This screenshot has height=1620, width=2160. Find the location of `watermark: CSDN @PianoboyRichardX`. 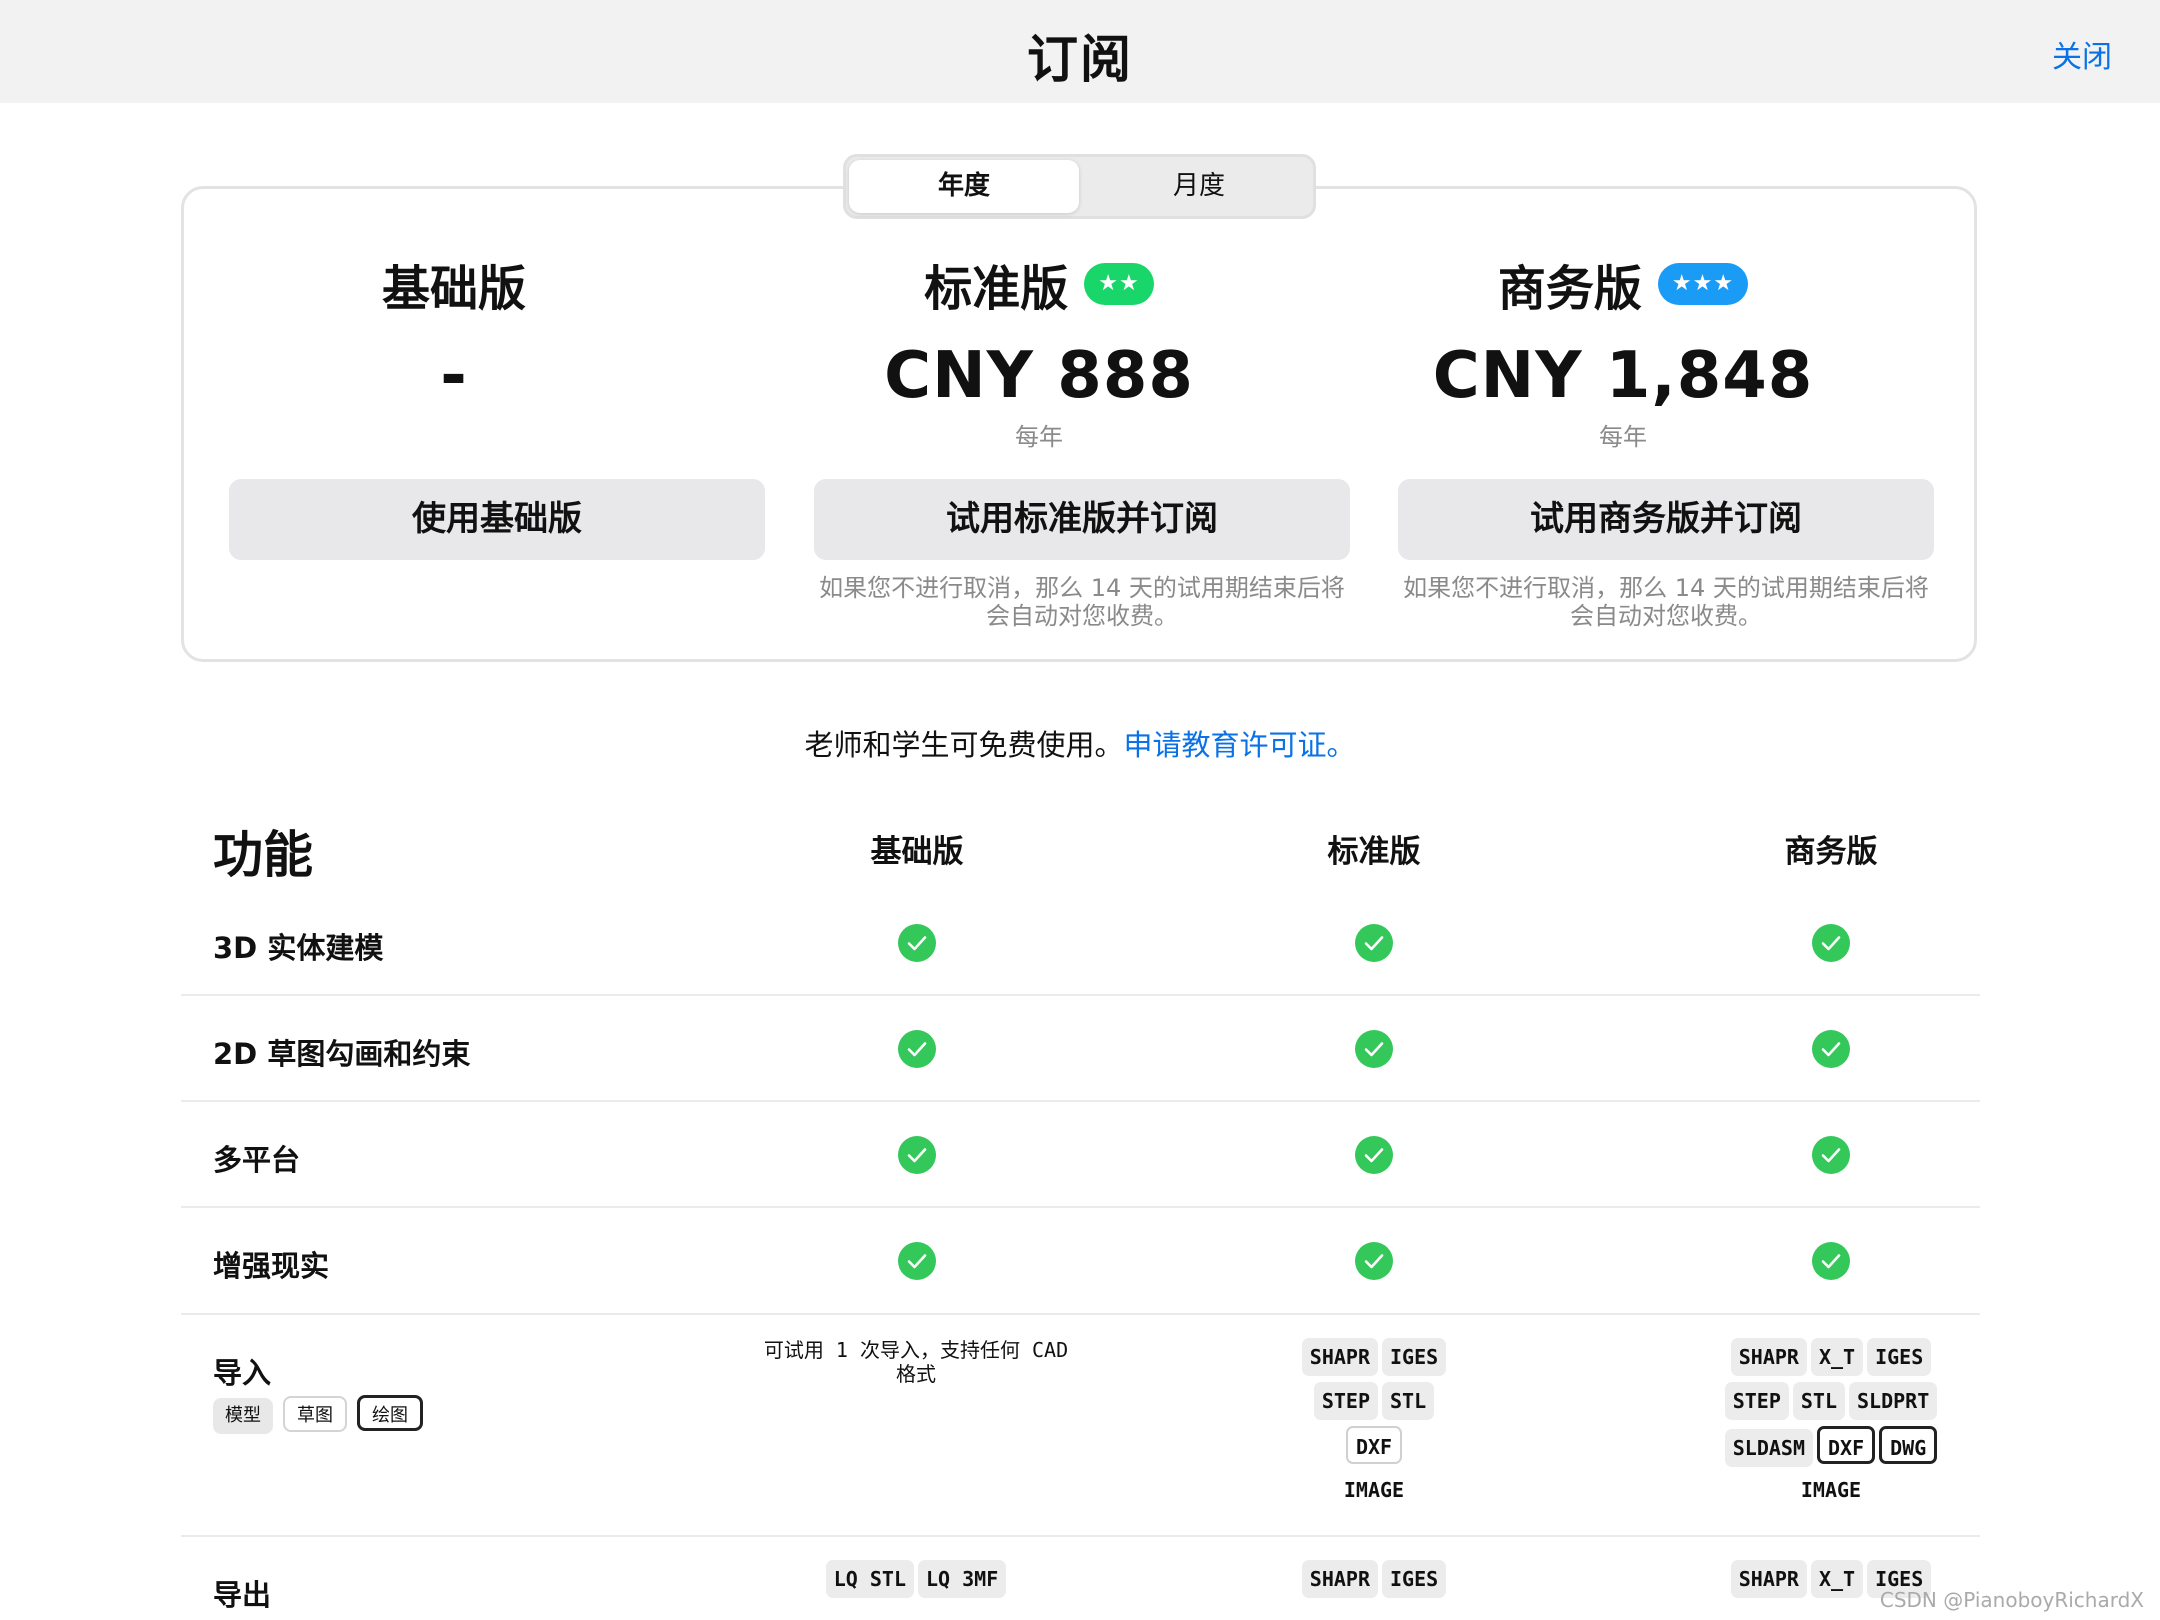

watermark: CSDN @PianoboyRichardX is located at coordinates (2011, 1600).